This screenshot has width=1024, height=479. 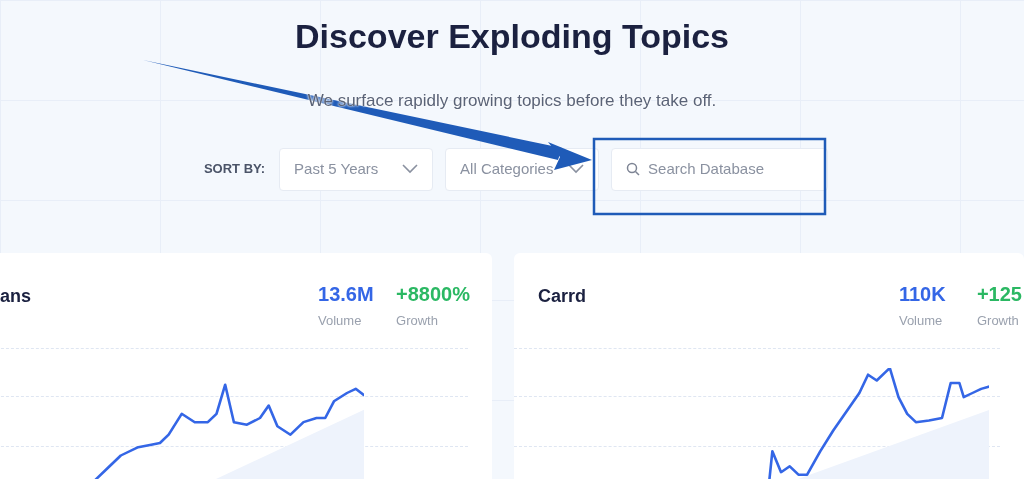 I want to click on sort-label: SORT BY:, so click(x=234, y=169).